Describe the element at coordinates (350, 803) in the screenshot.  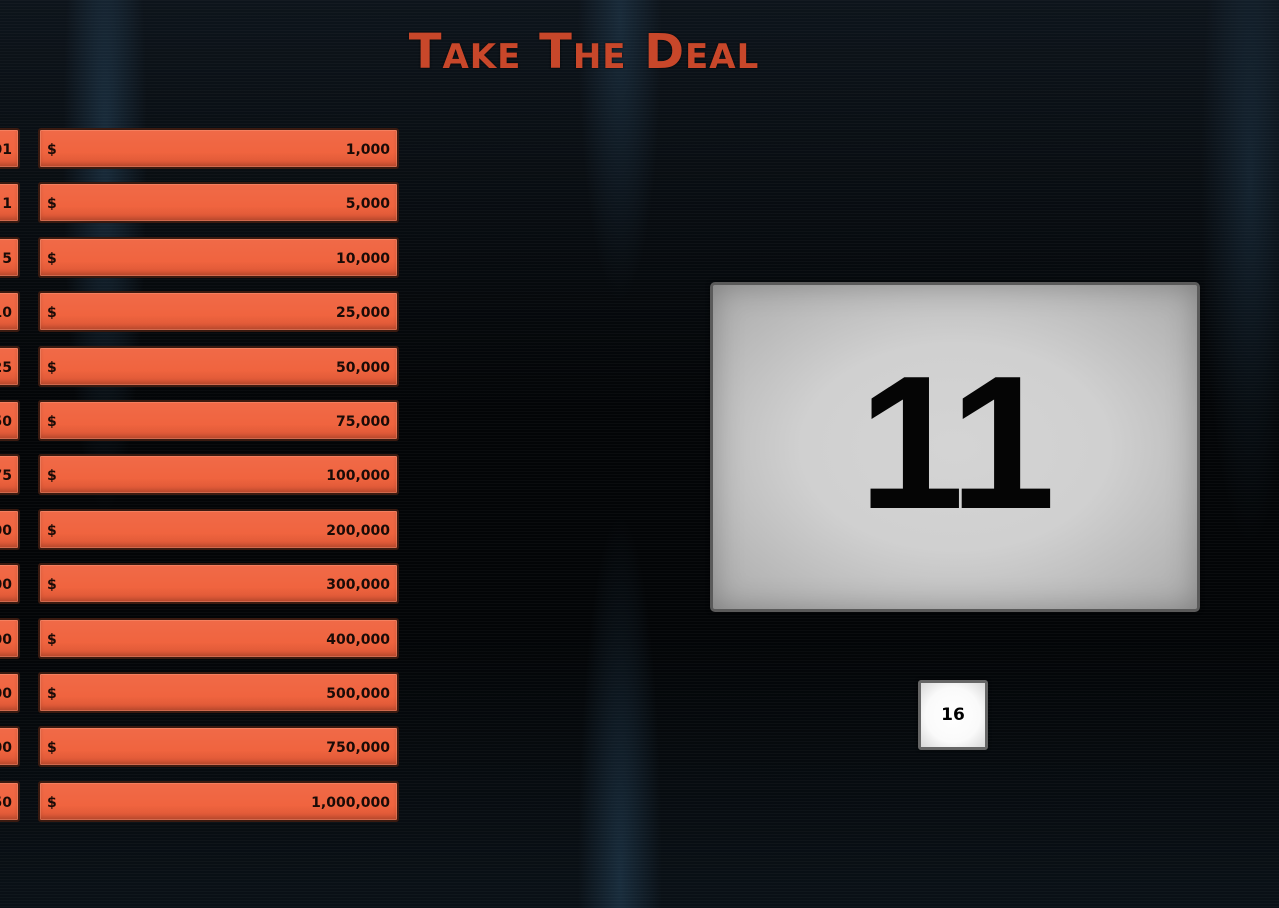
I see `money-amount: 1,000,000` at that location.